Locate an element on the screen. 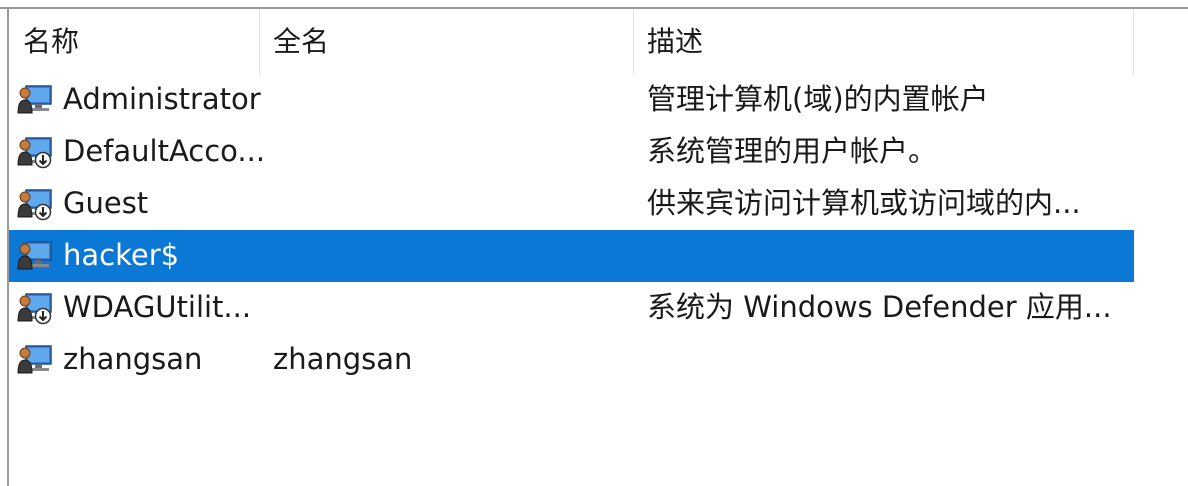 This screenshot has height=486, width=1188. column-header-name: 名称 is located at coordinates (134, 42).